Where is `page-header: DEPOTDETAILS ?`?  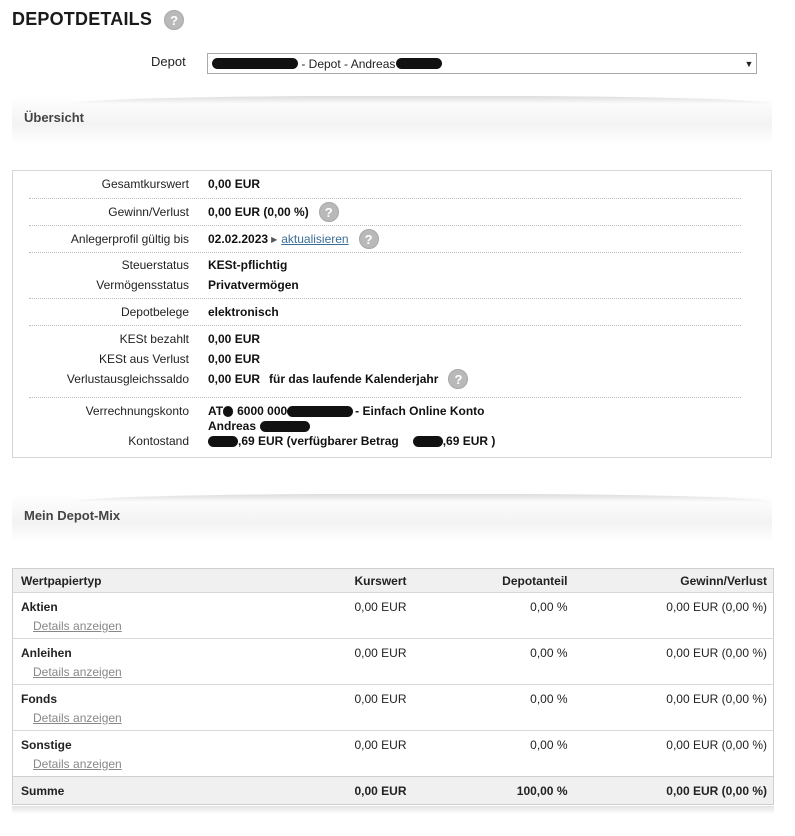
page-header: DEPOTDETAILS ? is located at coordinates (98, 19).